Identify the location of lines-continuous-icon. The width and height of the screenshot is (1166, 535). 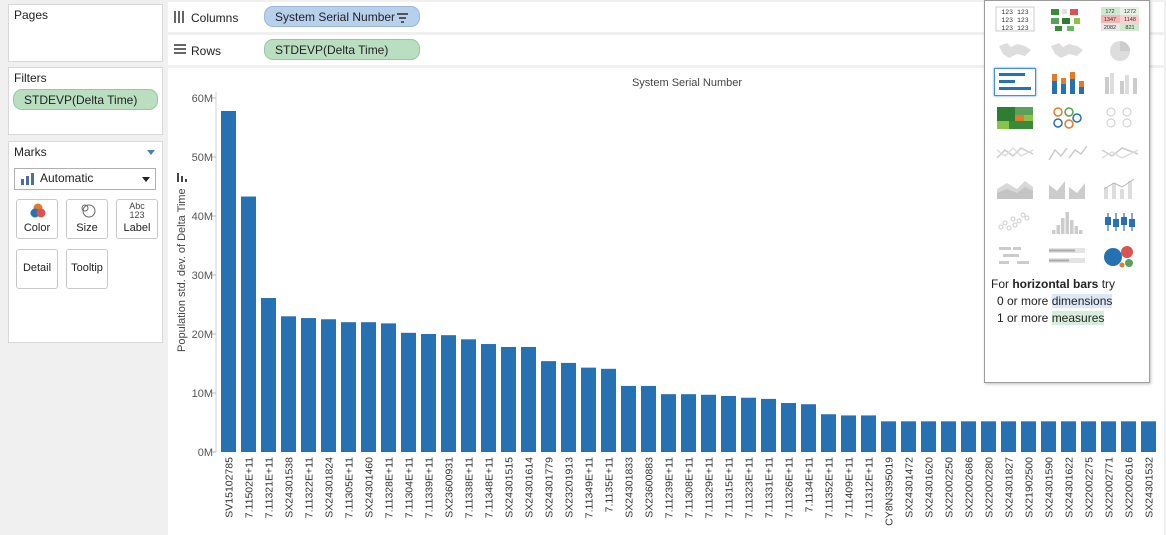
(1015, 153).